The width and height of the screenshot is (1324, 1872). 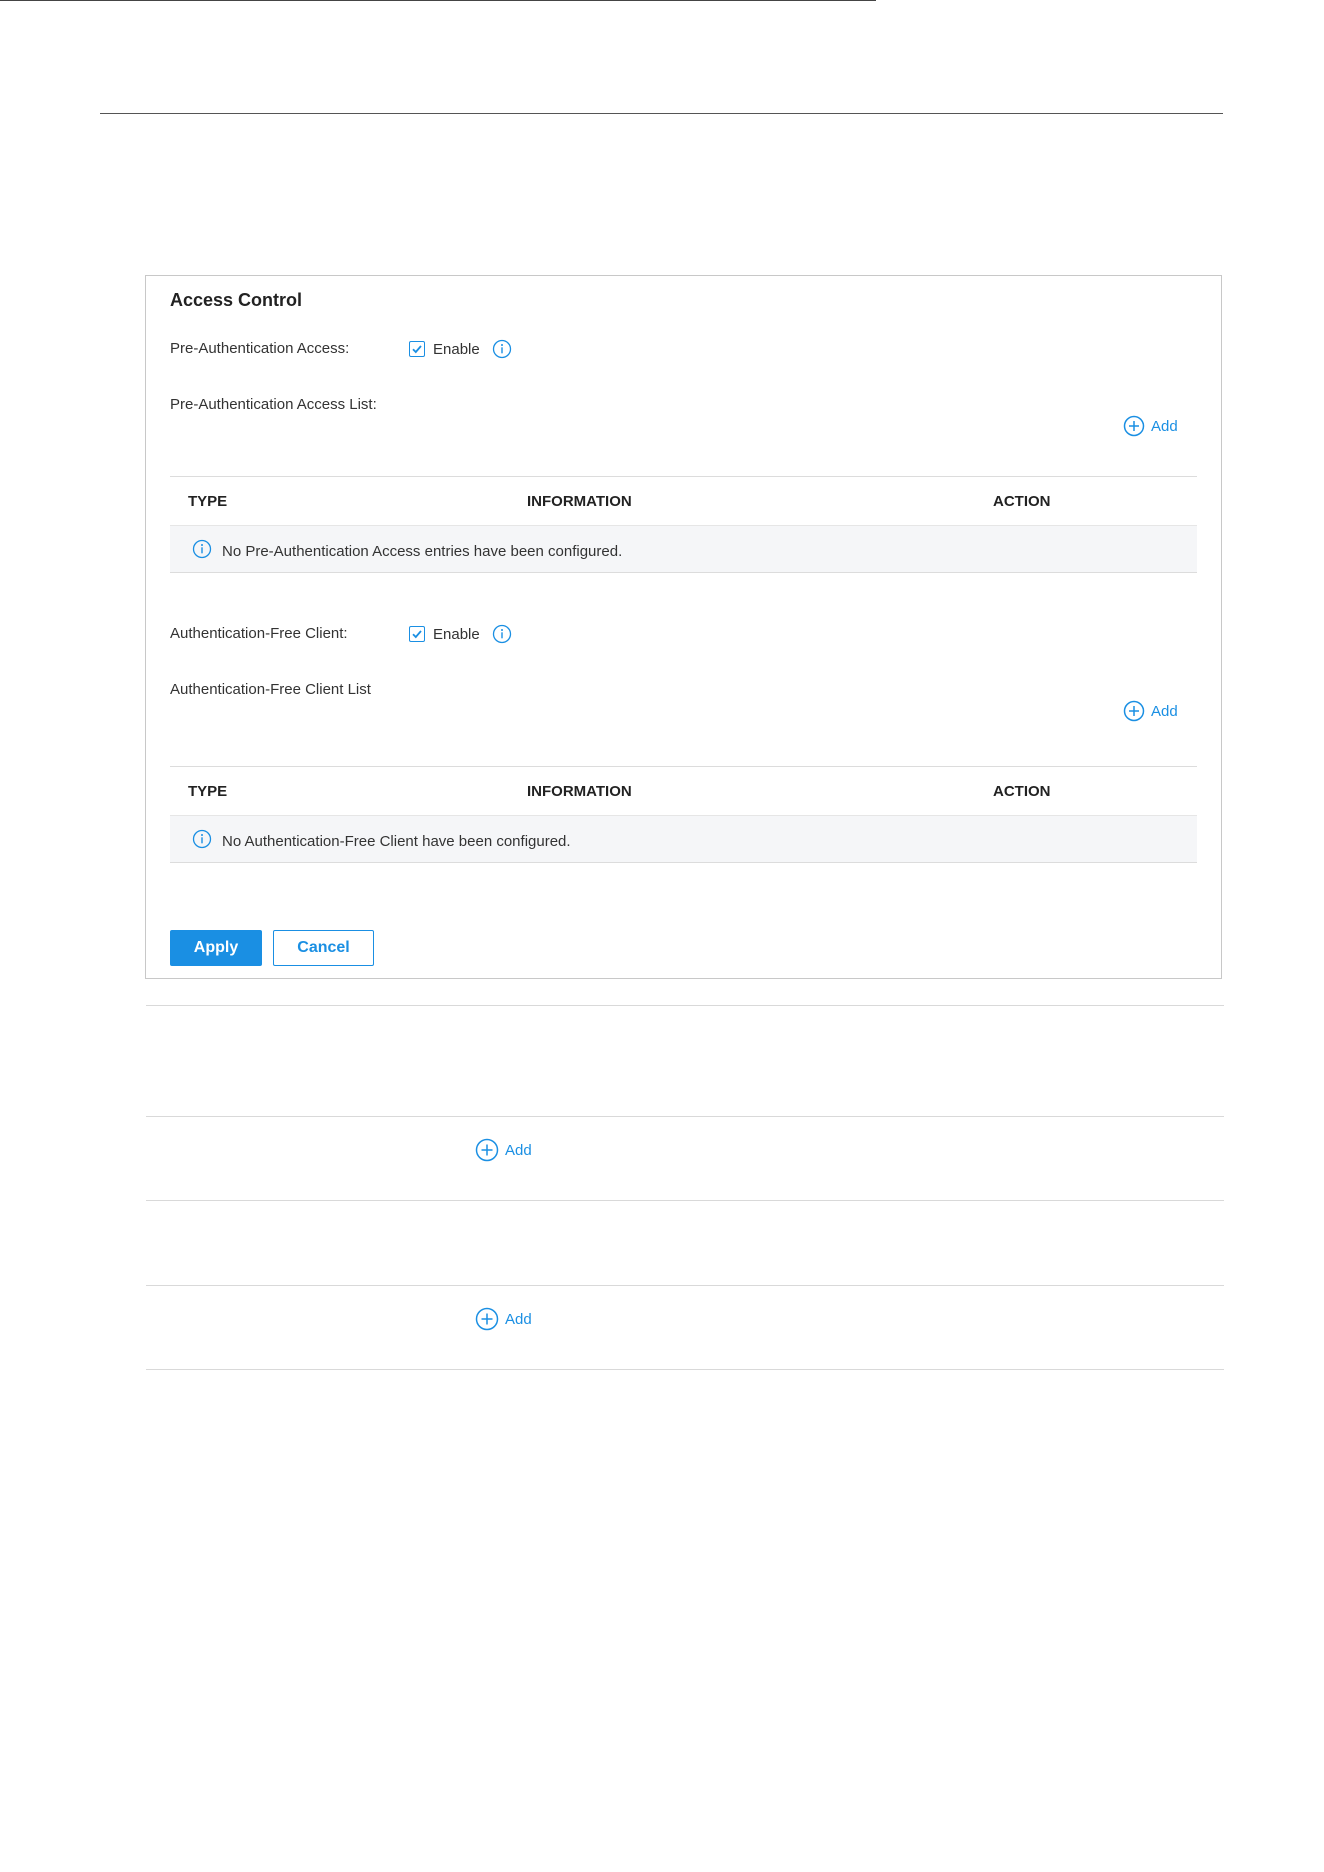 What do you see at coordinates (661, 113) in the screenshot?
I see `page-header-rule` at bounding box center [661, 113].